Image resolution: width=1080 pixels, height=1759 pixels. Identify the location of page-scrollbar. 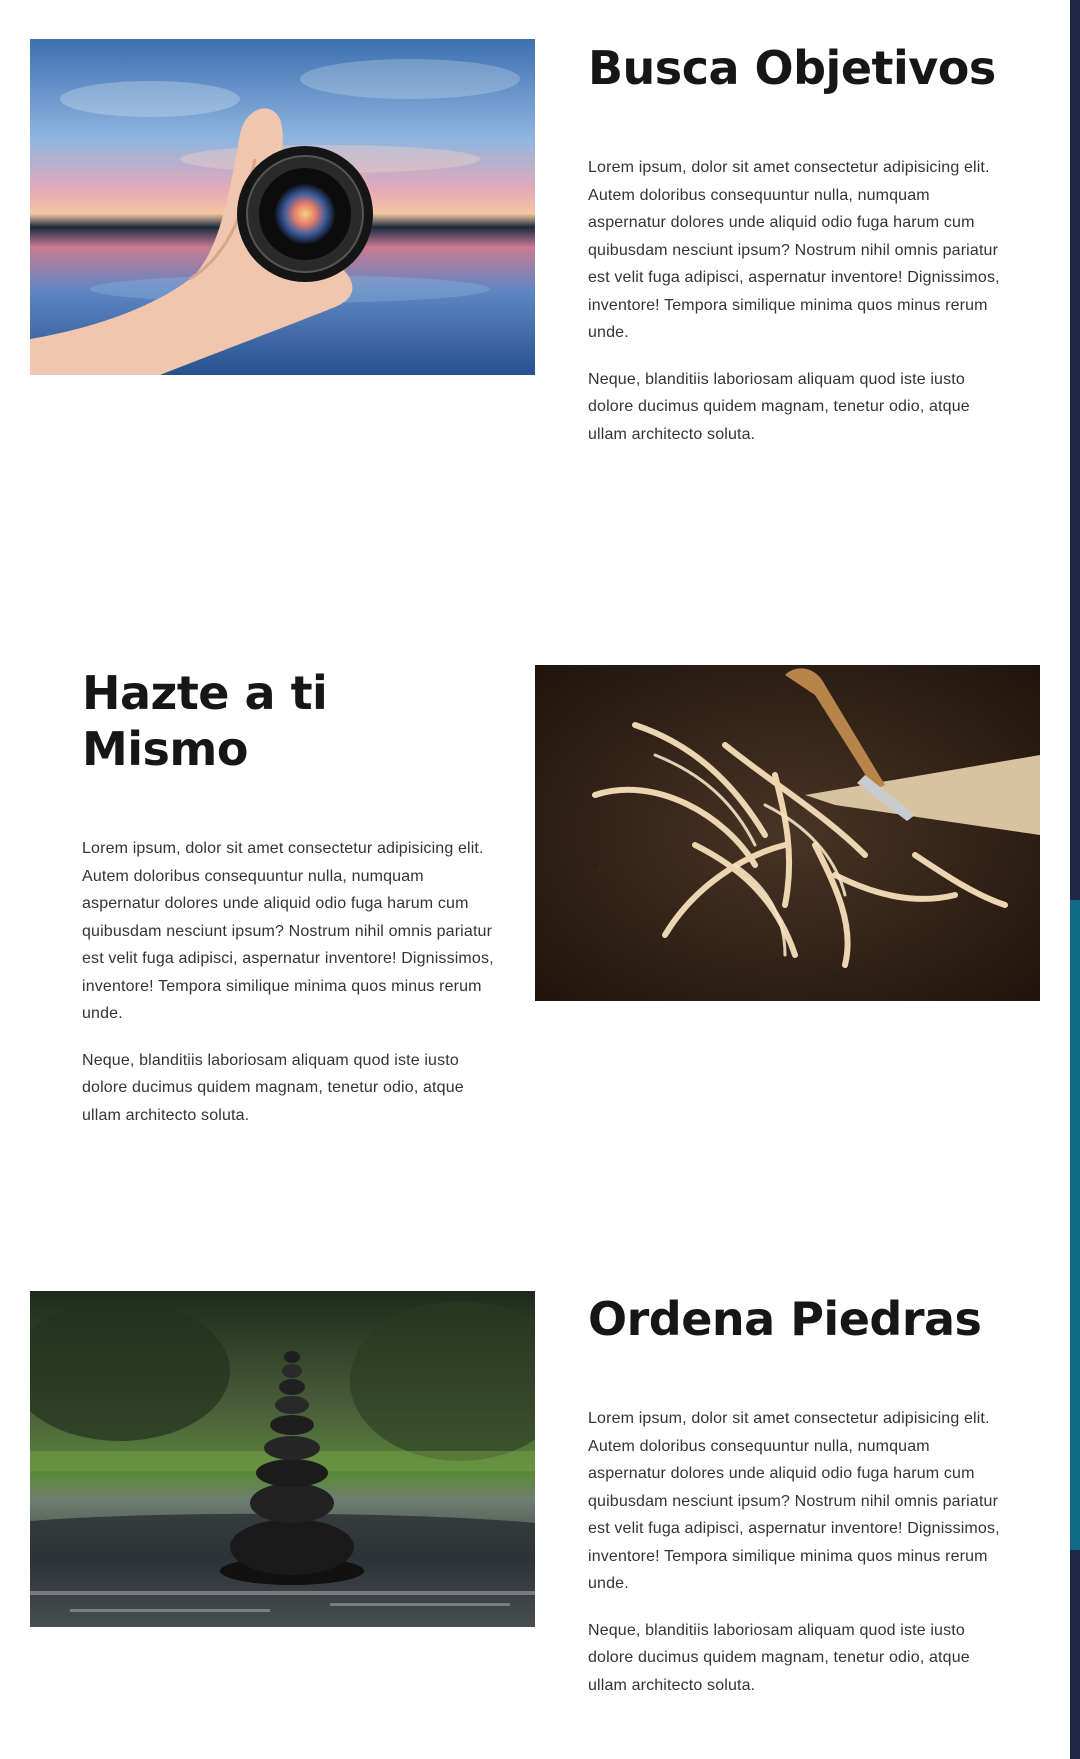
(1075, 879).